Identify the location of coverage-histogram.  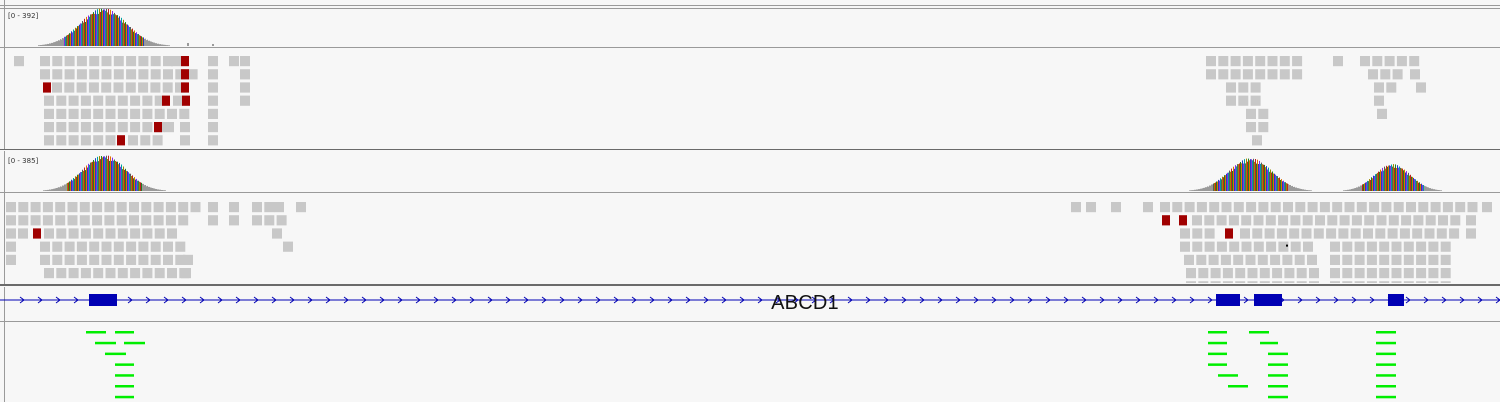
(742, 173).